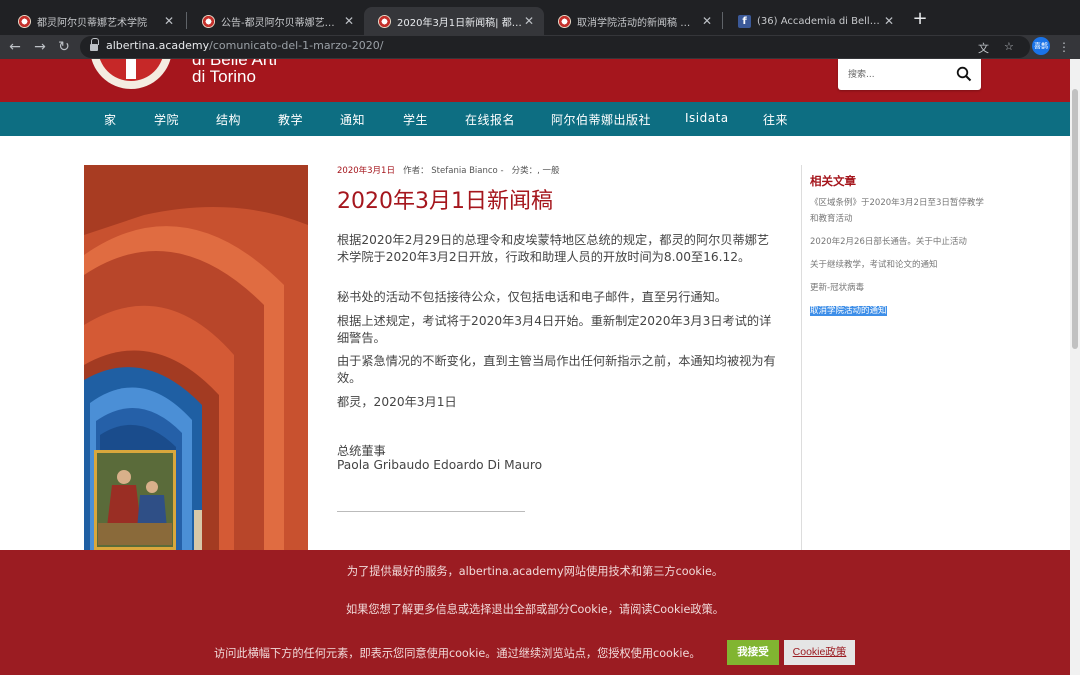  Describe the element at coordinates (94, 44) in the screenshot. I see `lock-icon` at that location.